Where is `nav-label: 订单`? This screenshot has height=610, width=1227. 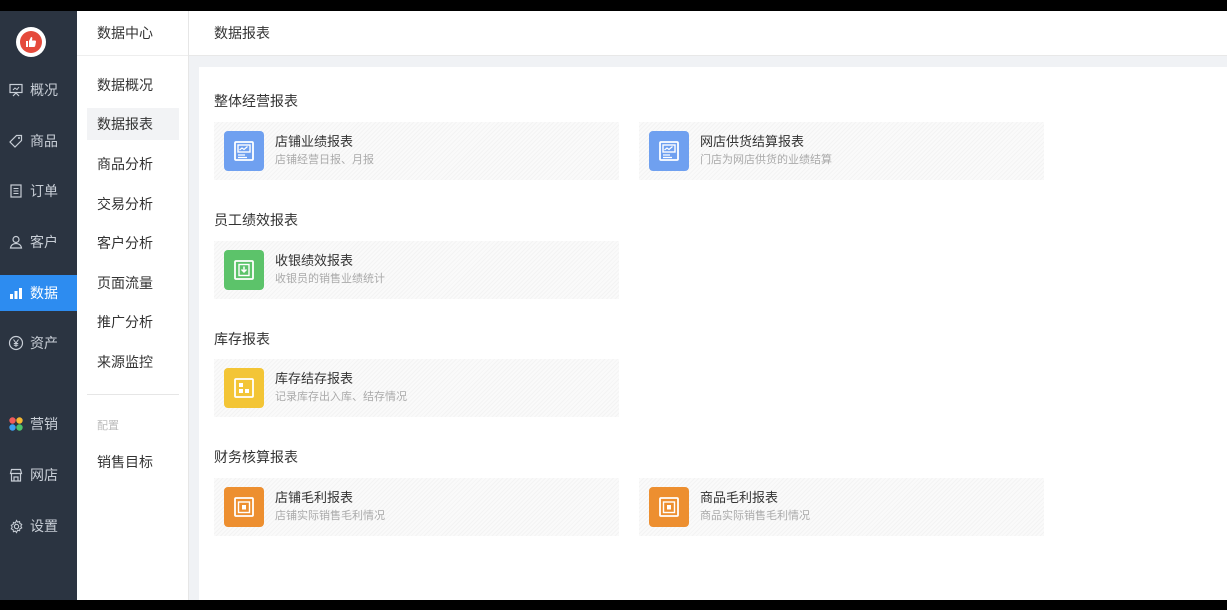 nav-label: 订单 is located at coordinates (44, 192).